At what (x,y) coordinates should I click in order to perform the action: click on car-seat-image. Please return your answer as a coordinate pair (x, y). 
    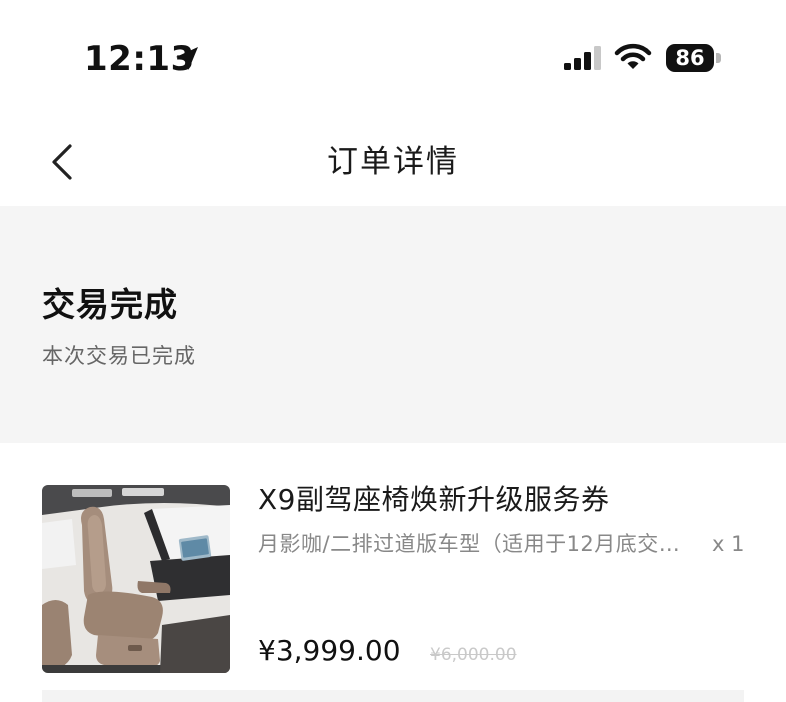
    Looking at the image, I should click on (136, 579).